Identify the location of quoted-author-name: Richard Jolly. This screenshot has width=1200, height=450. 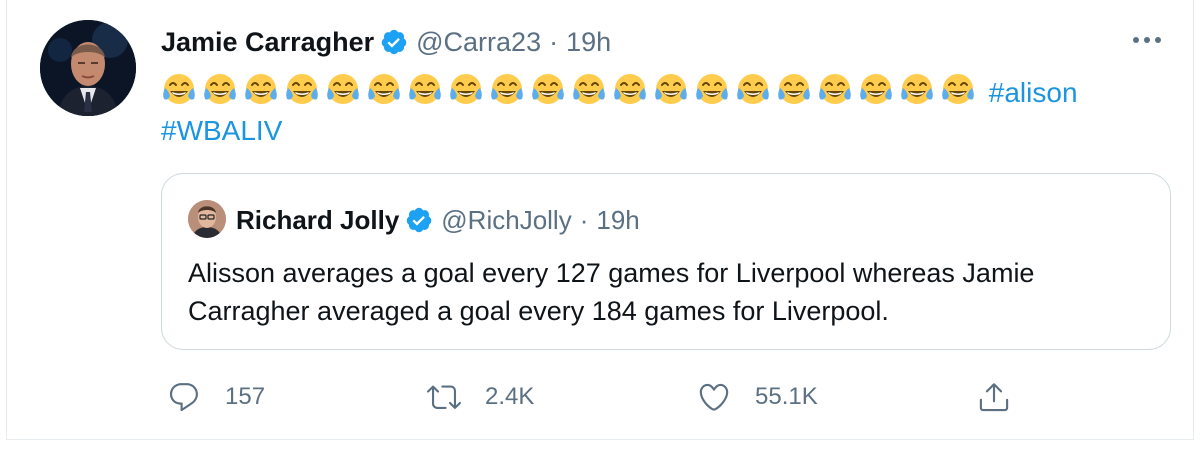
(318, 219).